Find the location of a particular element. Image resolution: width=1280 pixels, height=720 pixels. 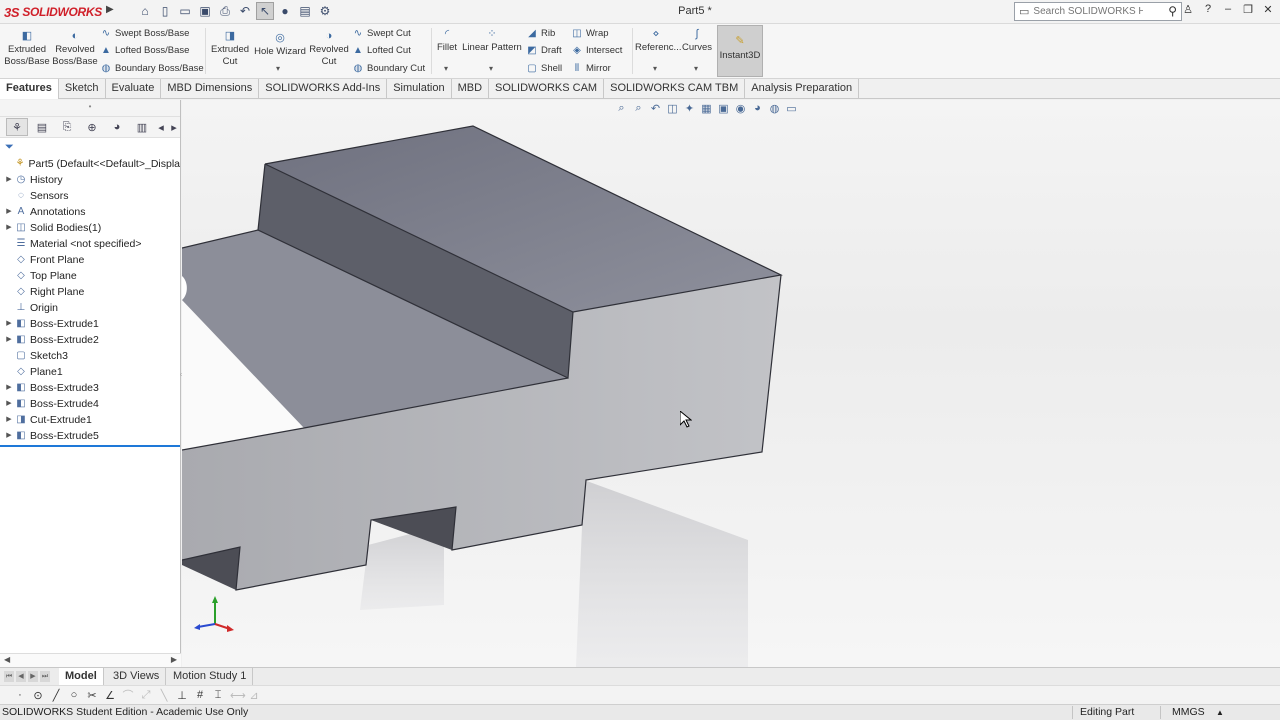

tab-solidworks-cam-tbm: SOLIDWORKS CAM TBM is located at coordinates (675, 89).